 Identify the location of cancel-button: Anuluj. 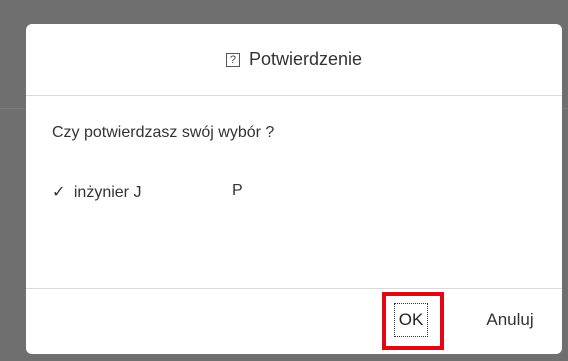
(510, 320).